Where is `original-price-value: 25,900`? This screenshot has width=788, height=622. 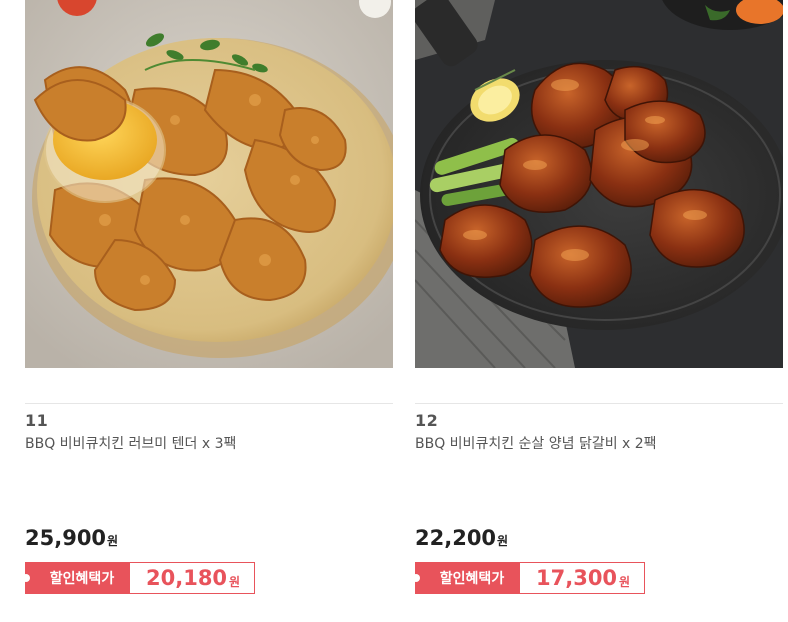
original-price-value: 25,900 is located at coordinates (66, 538).